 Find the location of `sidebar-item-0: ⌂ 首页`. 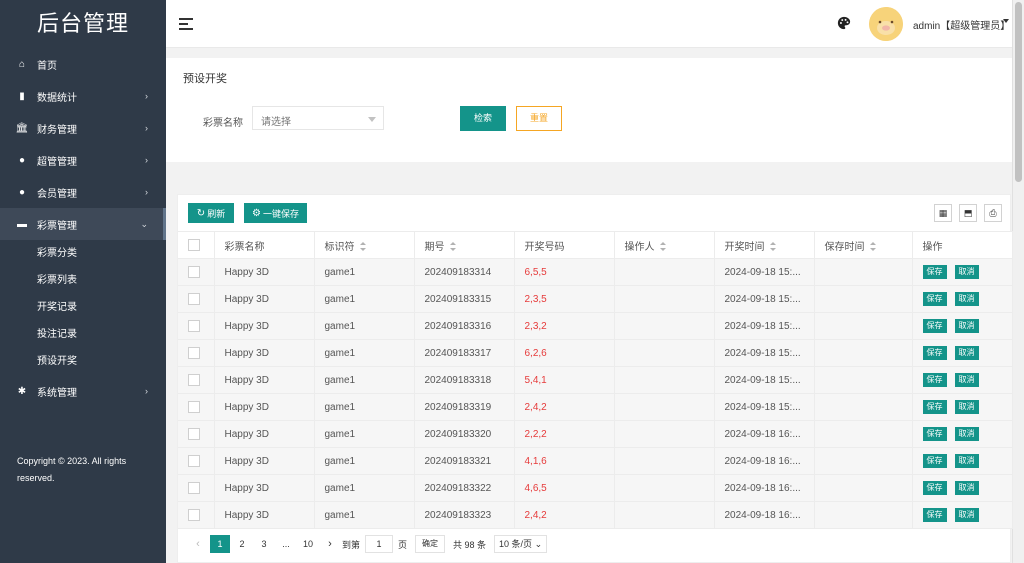

sidebar-item-0: ⌂ 首页 is located at coordinates (83, 64).